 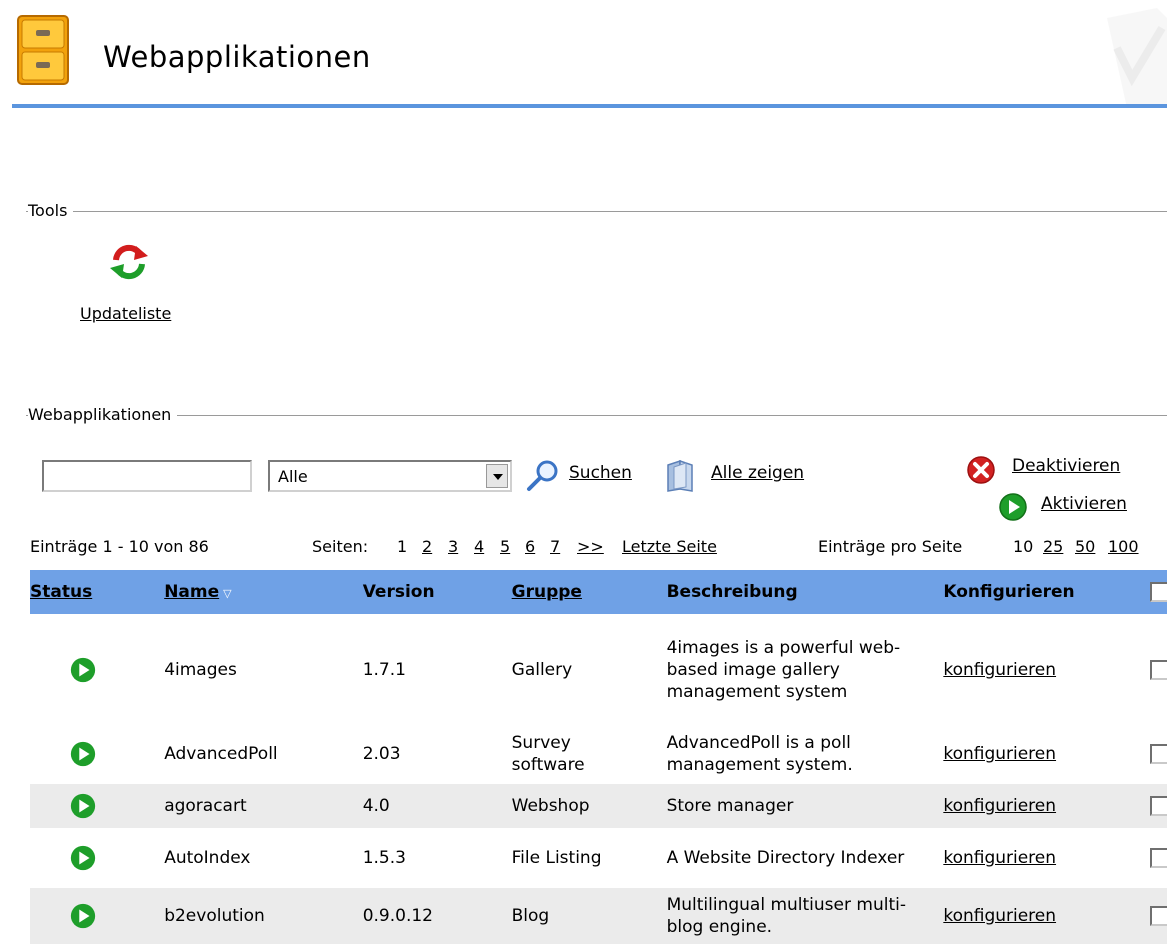 I want to click on row-name: b2evolution, so click(x=236, y=916).